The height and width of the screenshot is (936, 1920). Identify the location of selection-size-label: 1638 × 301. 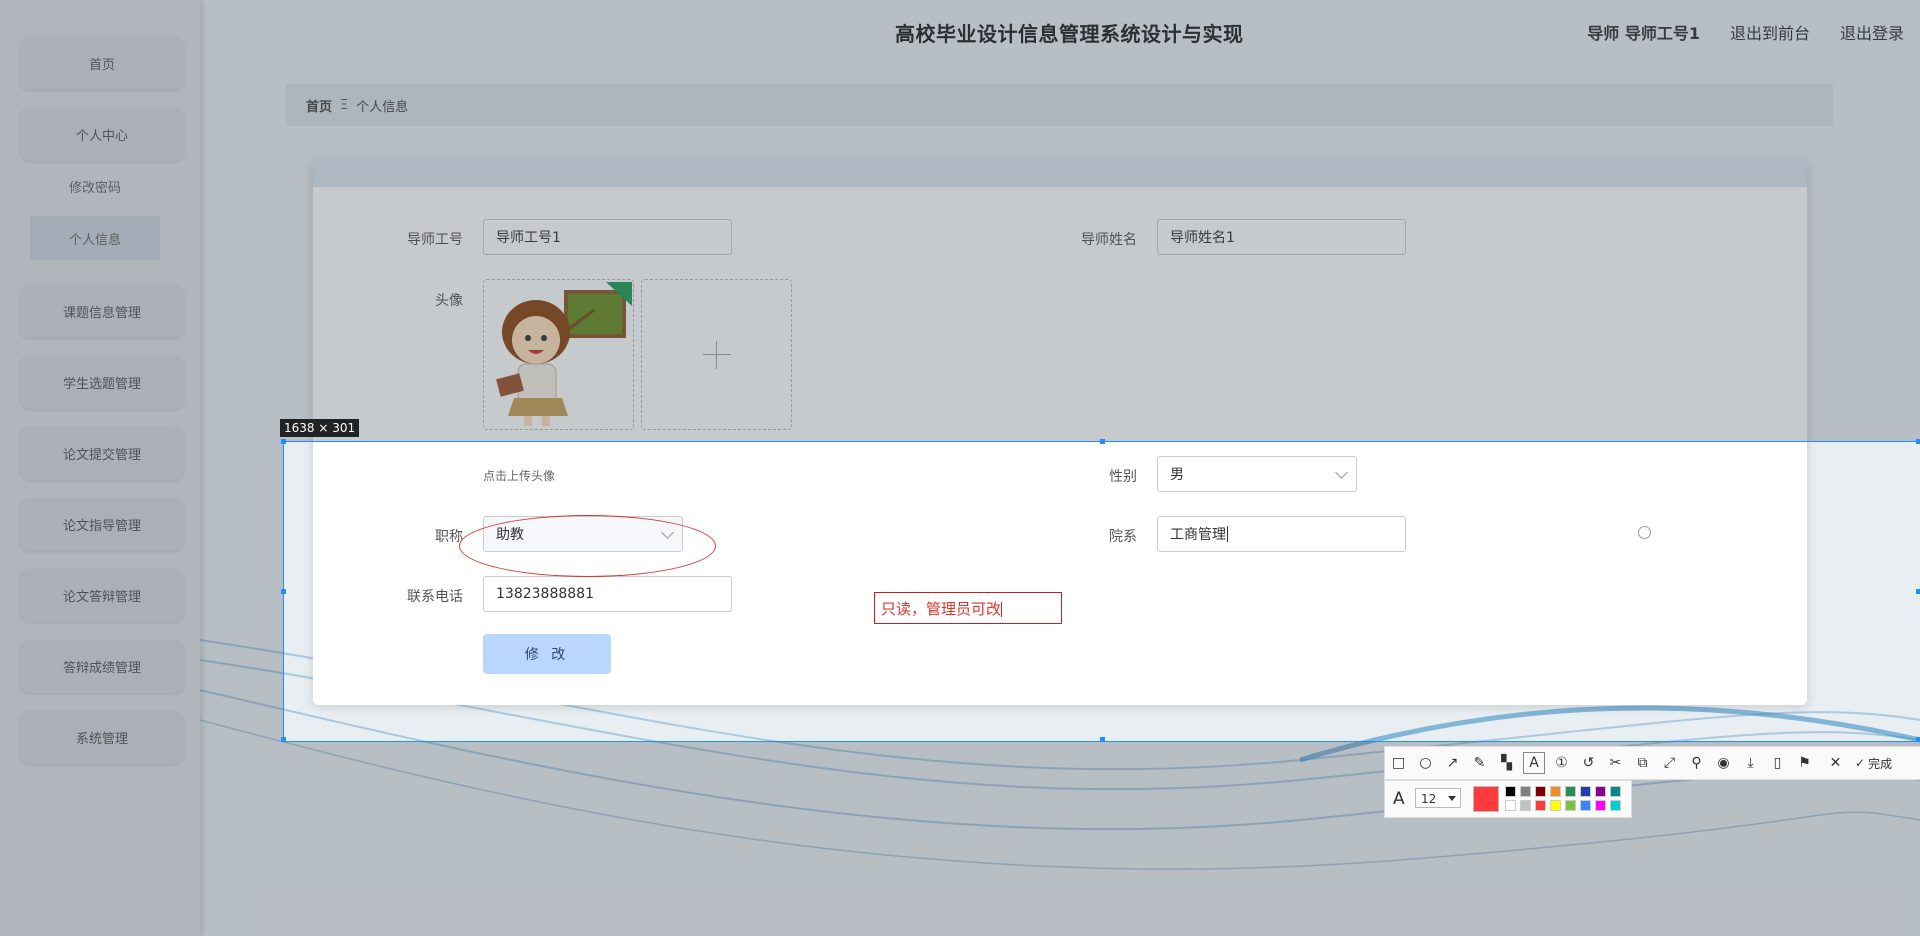
(320, 428).